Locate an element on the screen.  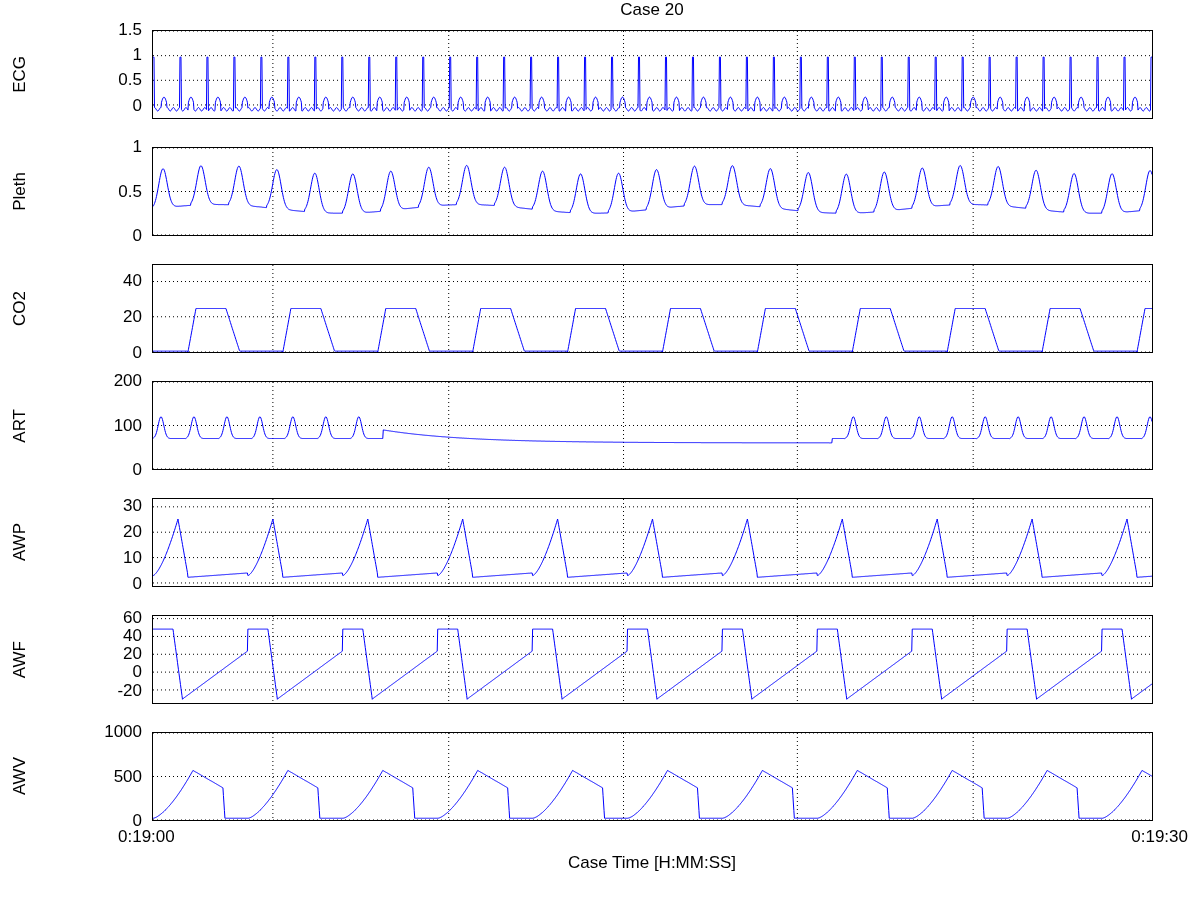
axis-label: AWV is located at coordinates (20, 776).